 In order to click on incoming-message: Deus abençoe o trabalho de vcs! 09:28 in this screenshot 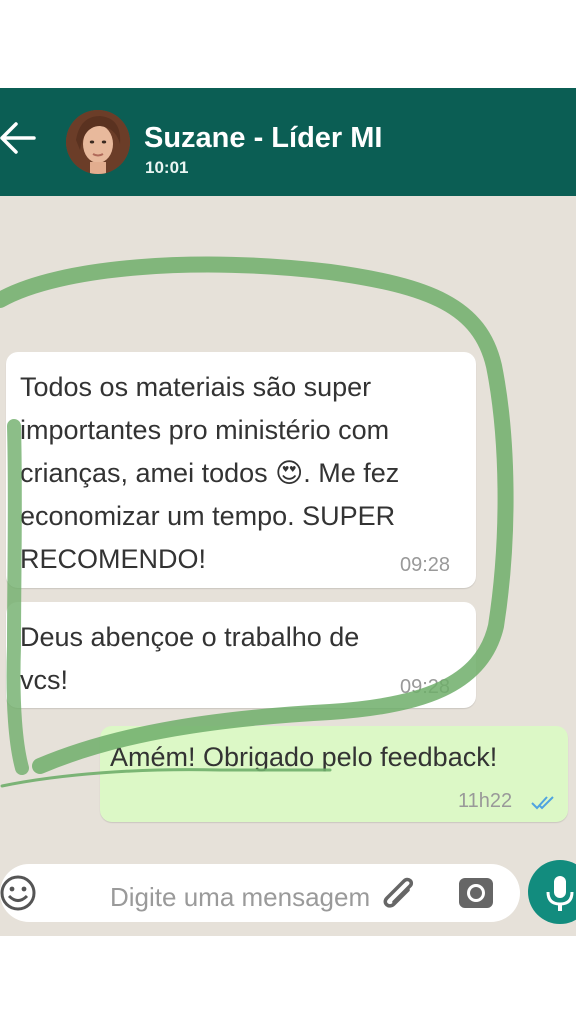, I will do `click(241, 655)`.